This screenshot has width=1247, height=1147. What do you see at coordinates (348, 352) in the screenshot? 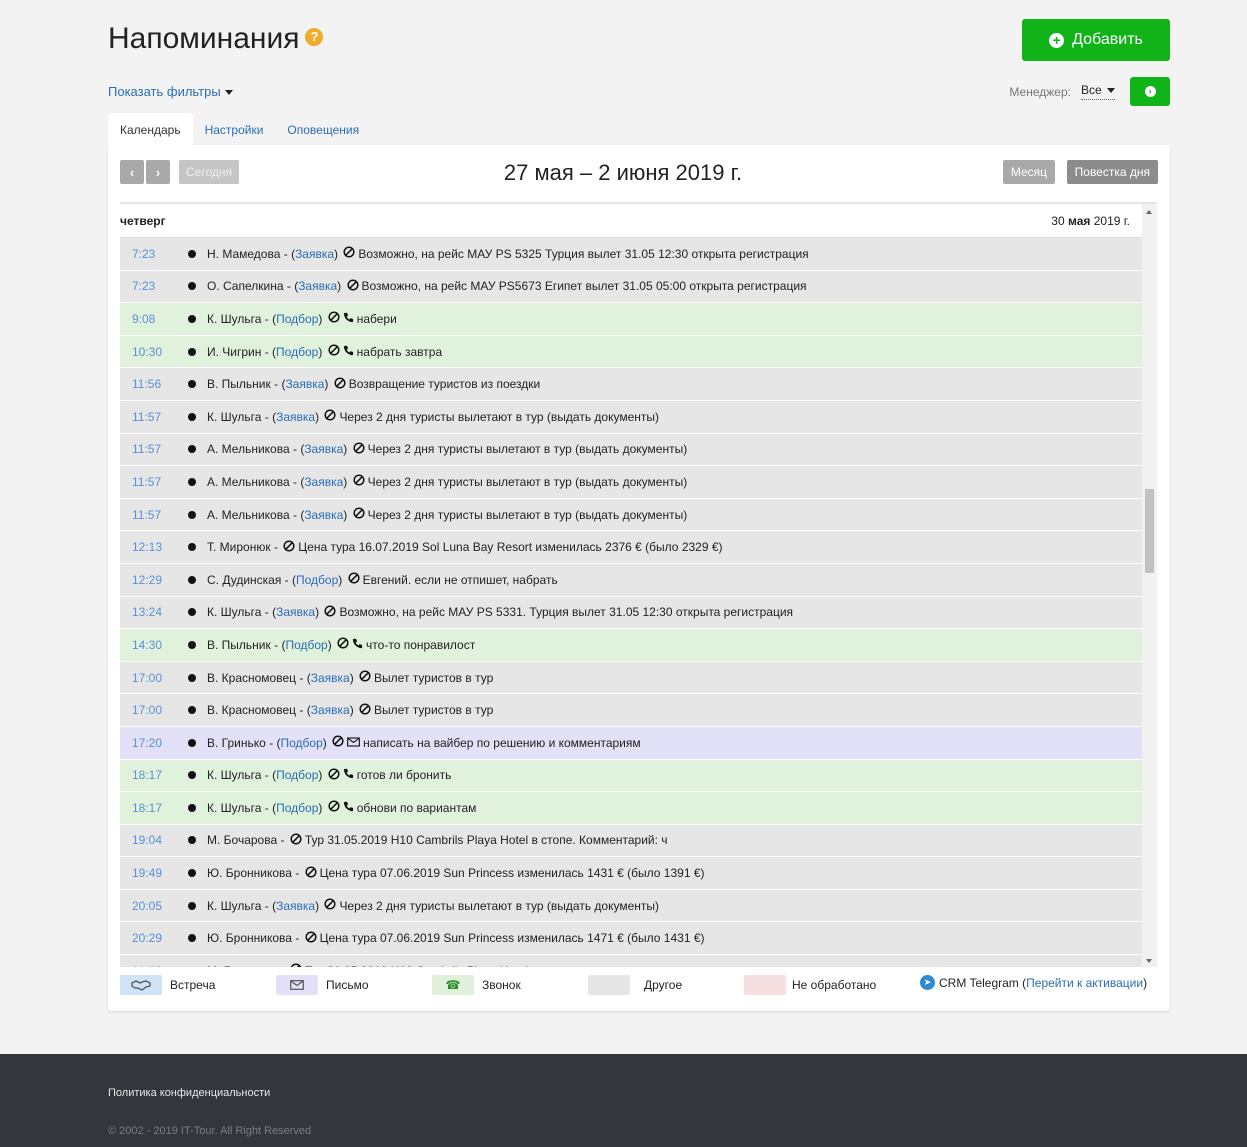
I see `phone-icon` at bounding box center [348, 352].